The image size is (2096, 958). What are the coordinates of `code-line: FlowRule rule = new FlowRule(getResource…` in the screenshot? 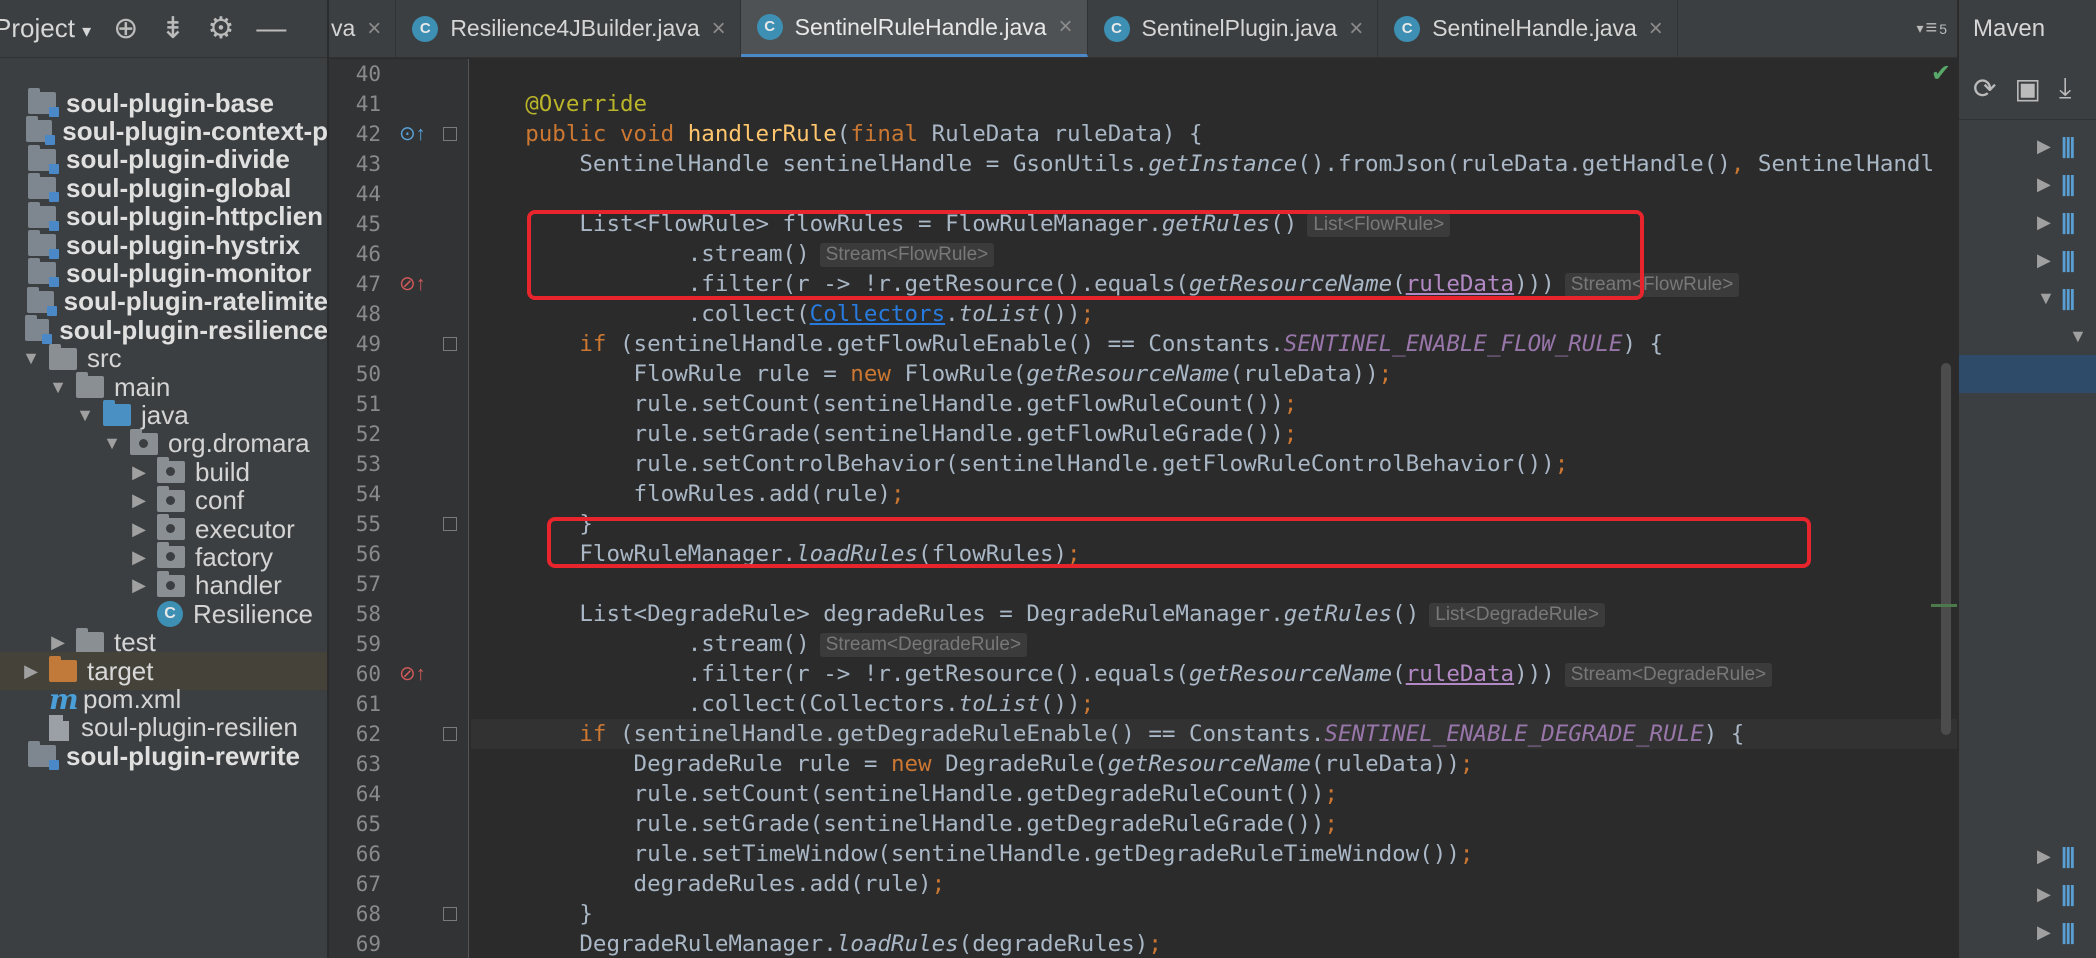 It's located at (932, 374).